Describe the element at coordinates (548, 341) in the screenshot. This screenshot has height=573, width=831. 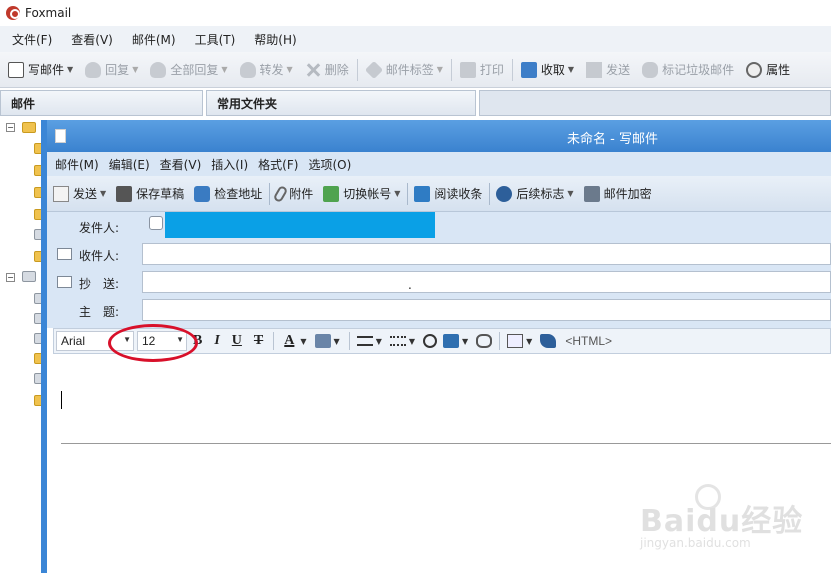
I see `brush-icon` at that location.